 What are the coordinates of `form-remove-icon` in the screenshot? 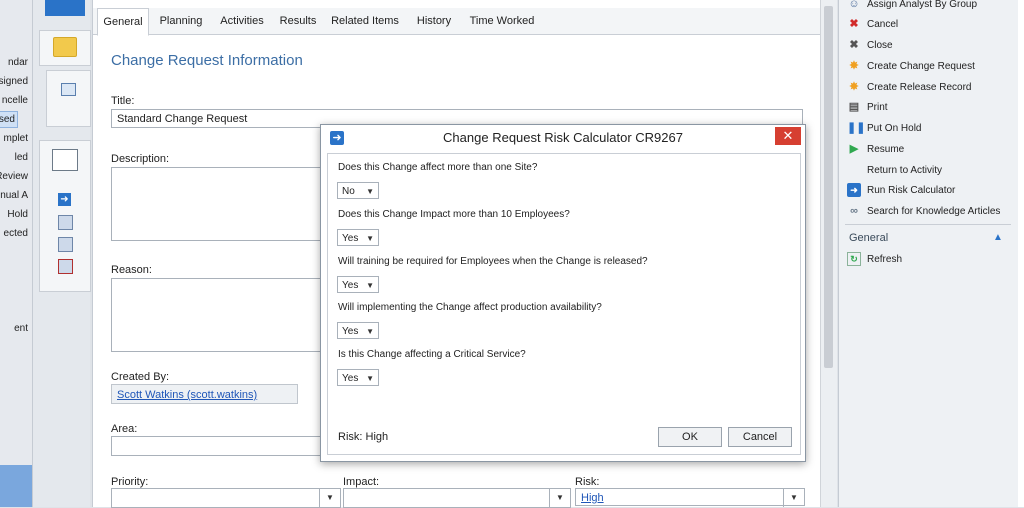 It's located at (65, 266).